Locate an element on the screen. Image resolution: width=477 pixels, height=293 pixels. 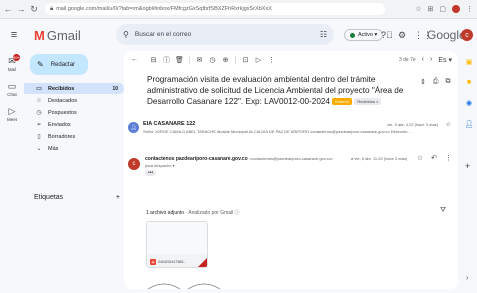
side-panel-rail: ▣ ■ ◉ 👤︎ + › is located at coordinates (469, 172).